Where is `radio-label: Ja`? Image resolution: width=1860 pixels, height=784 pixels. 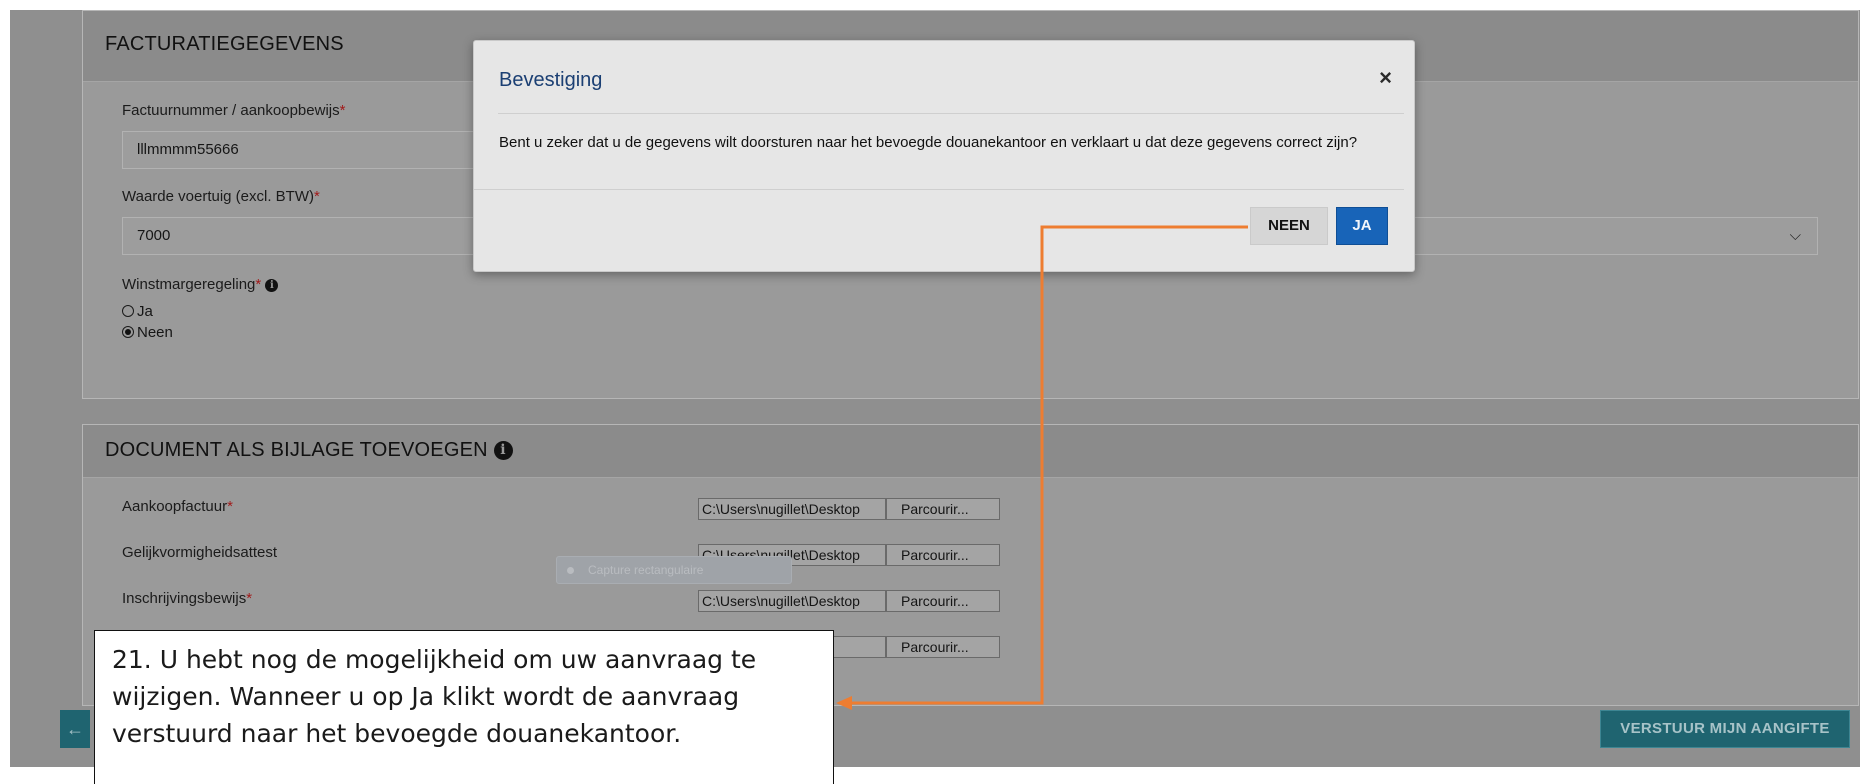
radio-label: Ja is located at coordinates (145, 311).